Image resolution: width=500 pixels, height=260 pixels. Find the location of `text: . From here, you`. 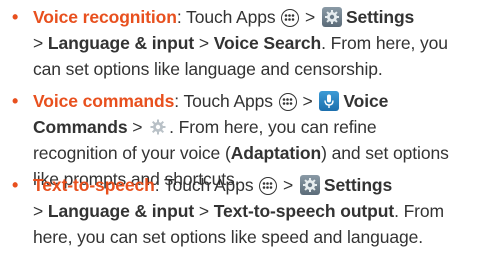

text: . From here, you is located at coordinates (384, 43).